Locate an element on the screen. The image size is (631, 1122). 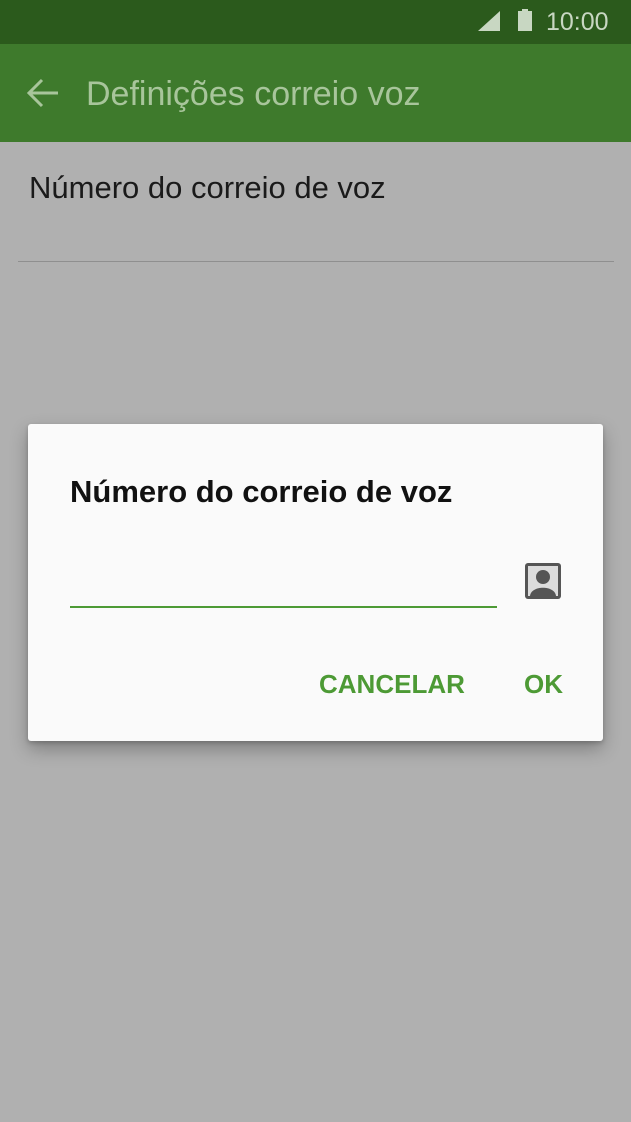
signal-icon is located at coordinates (489, 21).